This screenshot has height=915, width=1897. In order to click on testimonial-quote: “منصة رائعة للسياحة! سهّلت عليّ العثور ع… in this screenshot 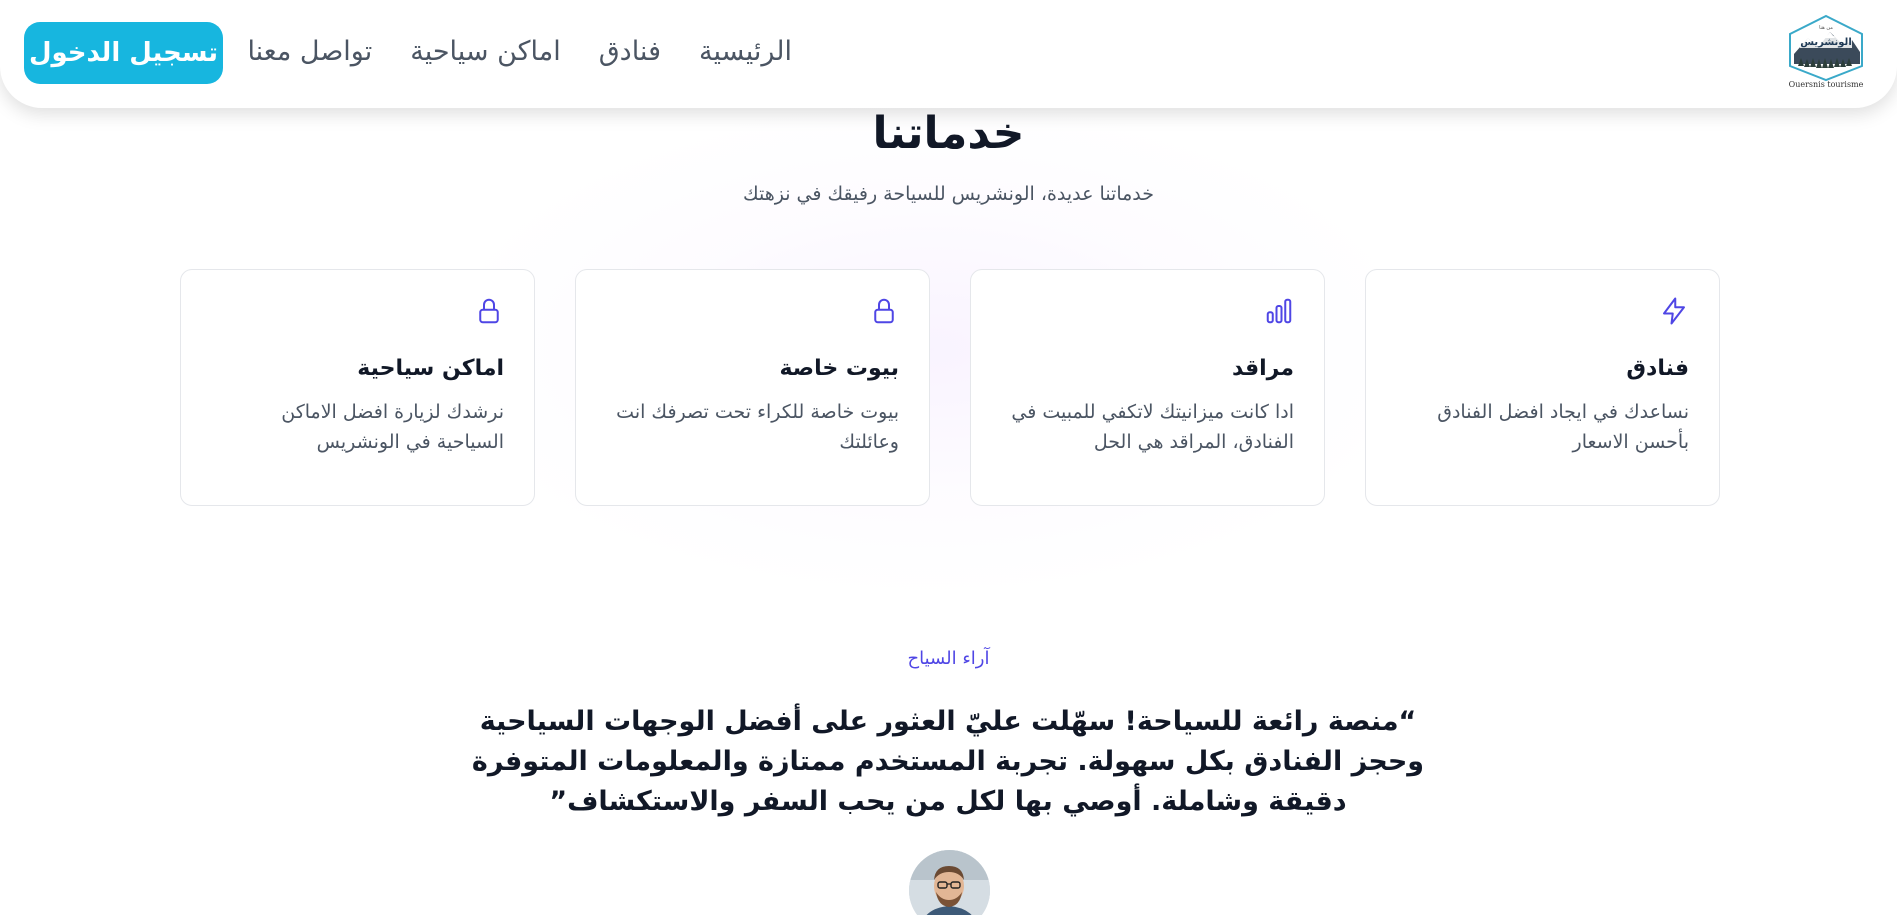, I will do `click(948, 761)`.